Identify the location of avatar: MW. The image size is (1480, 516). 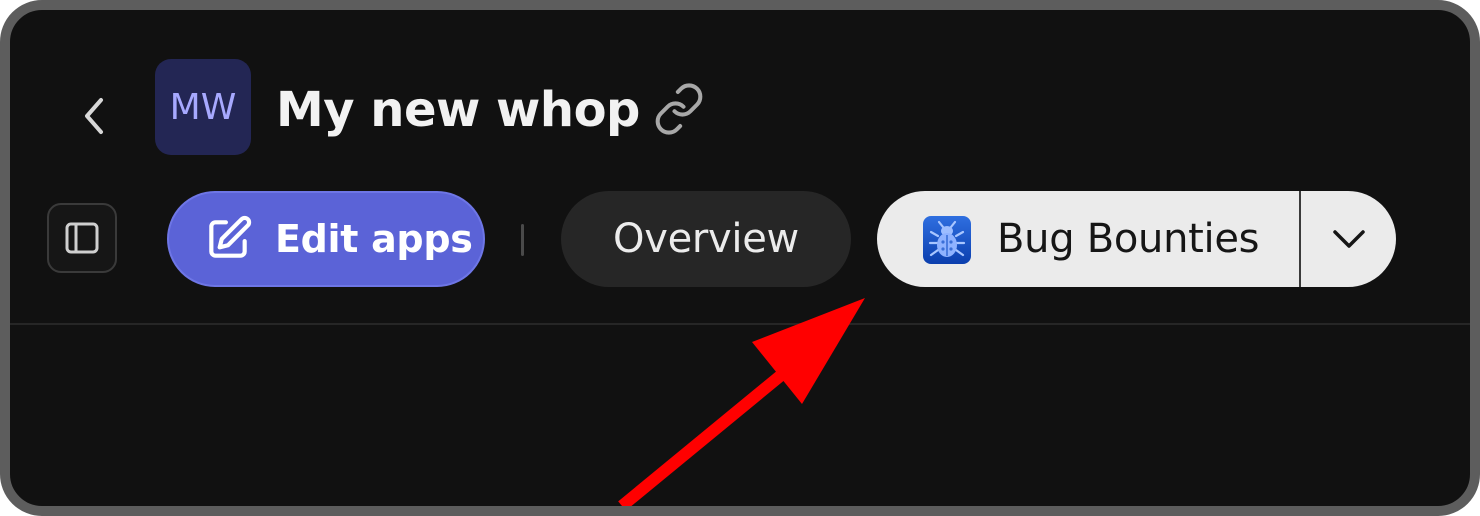
(203, 107).